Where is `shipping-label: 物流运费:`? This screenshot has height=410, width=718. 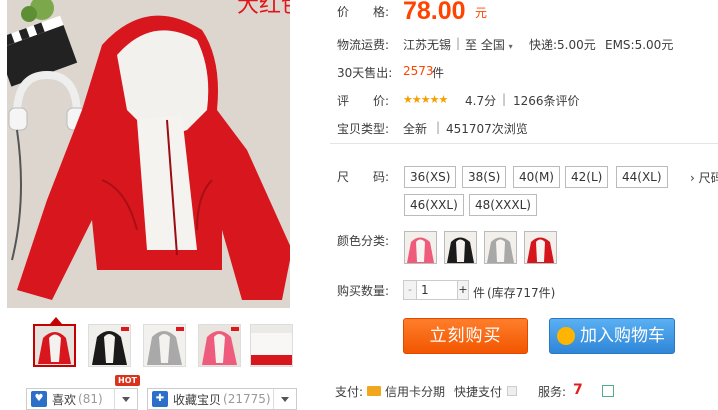
shipping-label: 物流运费: is located at coordinates (363, 45).